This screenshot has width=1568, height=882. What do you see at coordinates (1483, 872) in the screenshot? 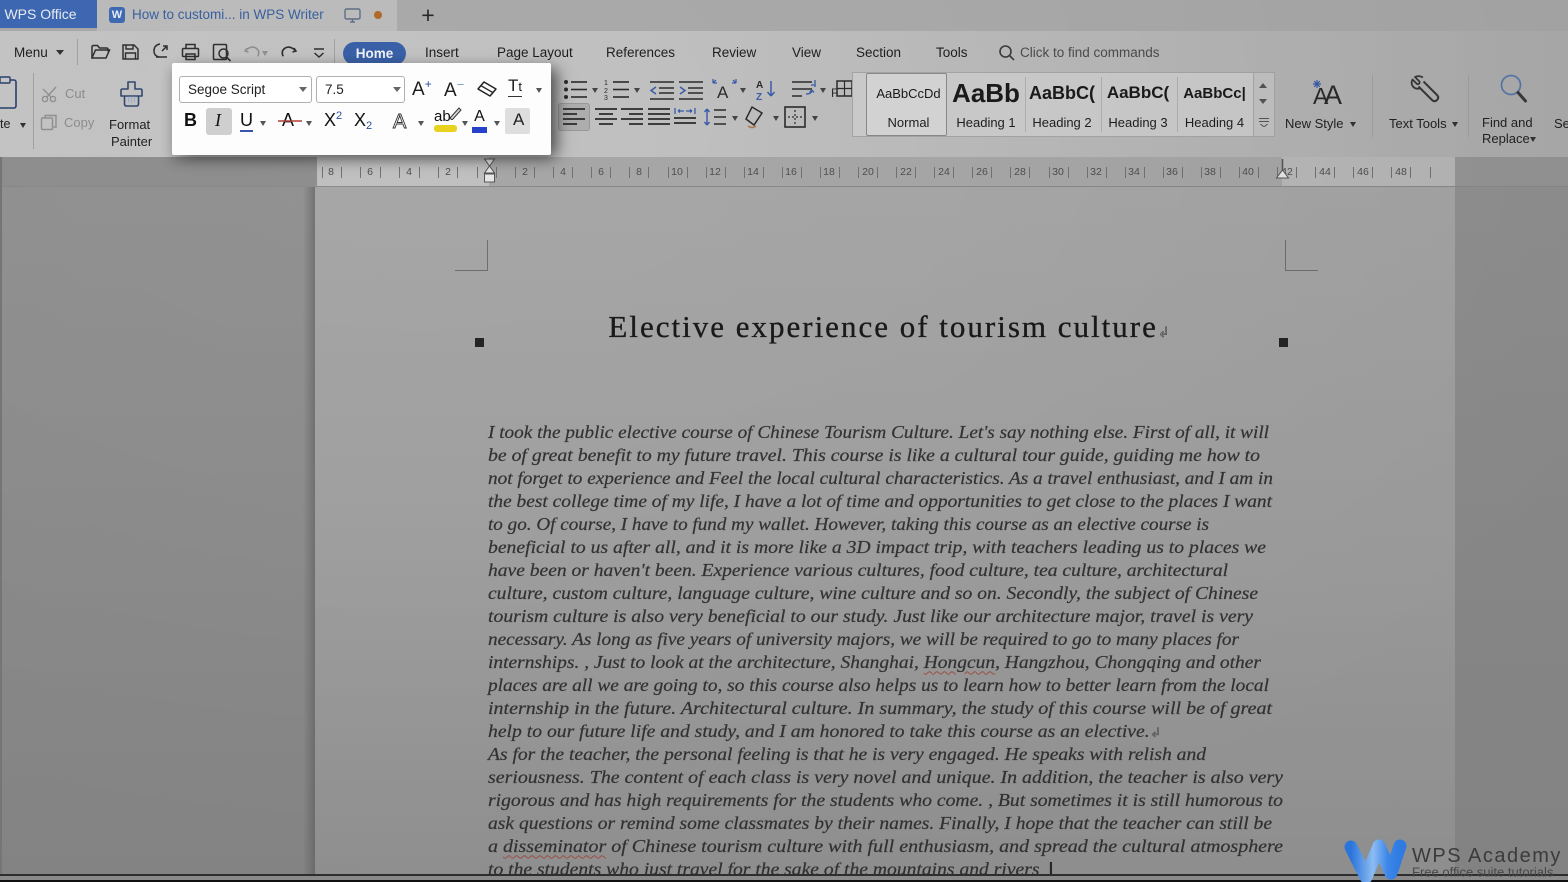
I see `svg-text: Free office suite tutorials` at bounding box center [1483, 872].